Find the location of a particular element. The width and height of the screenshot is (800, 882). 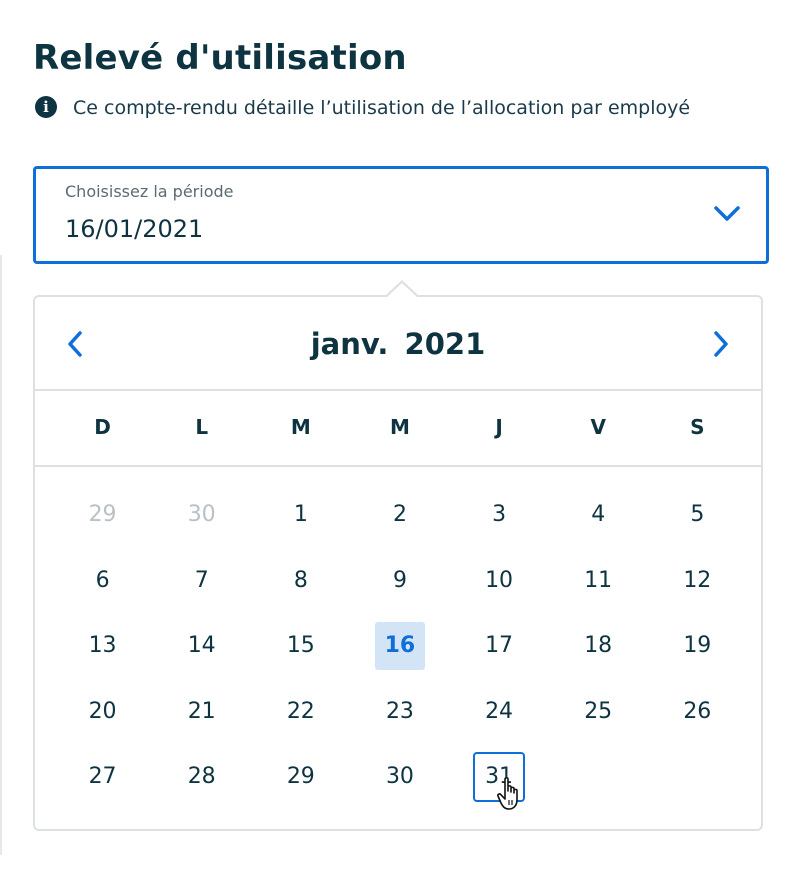

calendar-day-number: 3 is located at coordinates (499, 515).